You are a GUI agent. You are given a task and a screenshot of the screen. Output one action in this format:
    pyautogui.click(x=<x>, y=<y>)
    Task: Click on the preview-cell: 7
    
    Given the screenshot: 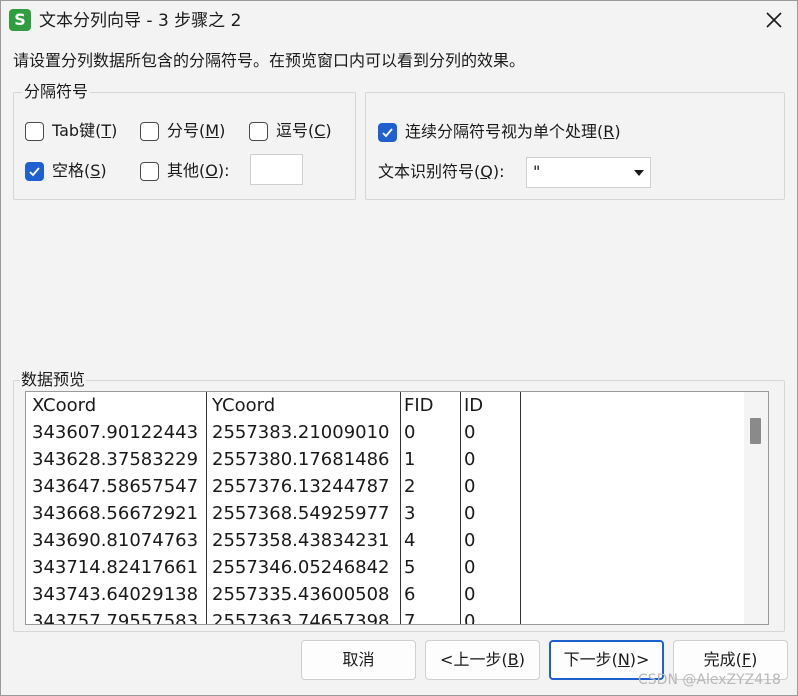 What is the action you would take?
    pyautogui.click(x=410, y=617)
    